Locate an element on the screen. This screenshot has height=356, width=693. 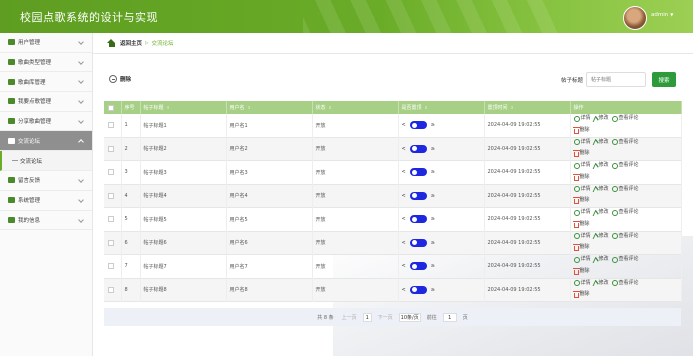
home-icon is located at coordinates (111, 43).